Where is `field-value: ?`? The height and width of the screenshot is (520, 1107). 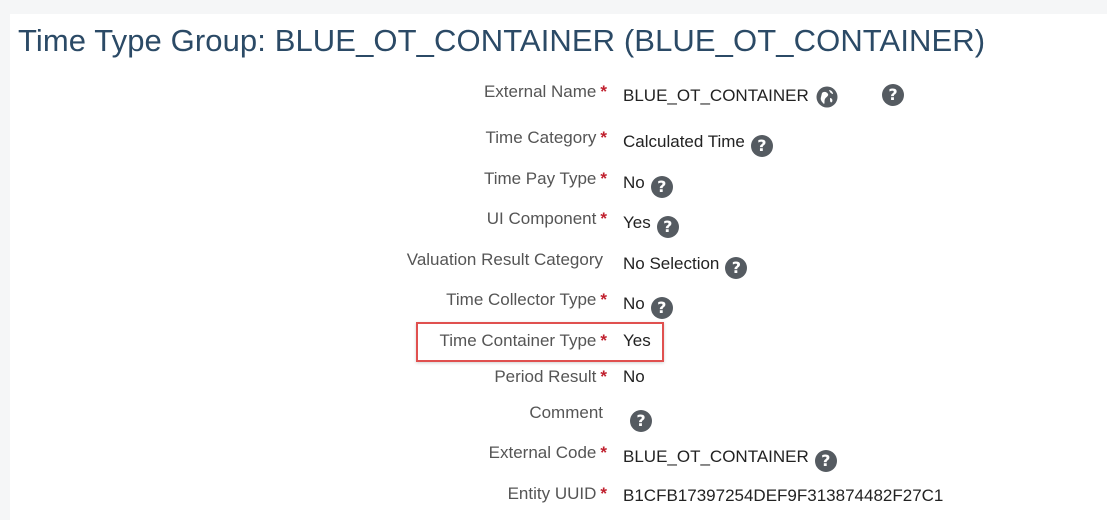
field-value: ? is located at coordinates (637, 419).